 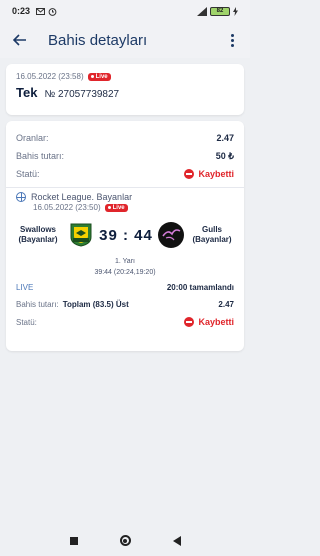 I want to click on selection-stake-label: Bahis tutarı:, so click(x=37, y=304).